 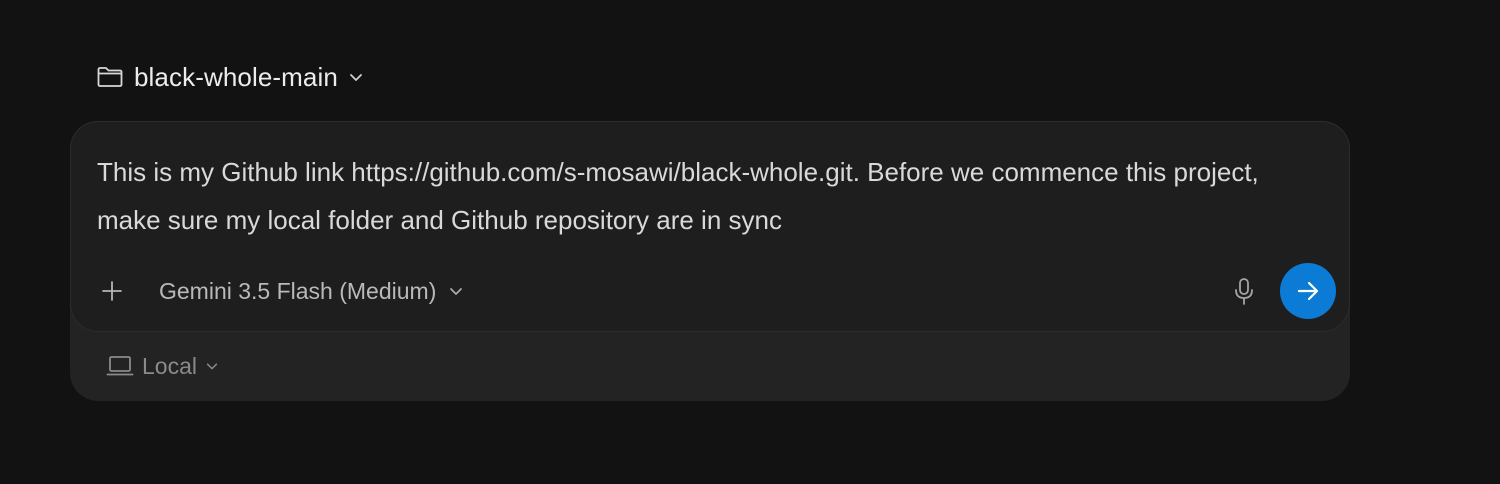 I want to click on voice-input-button, so click(x=1244, y=292).